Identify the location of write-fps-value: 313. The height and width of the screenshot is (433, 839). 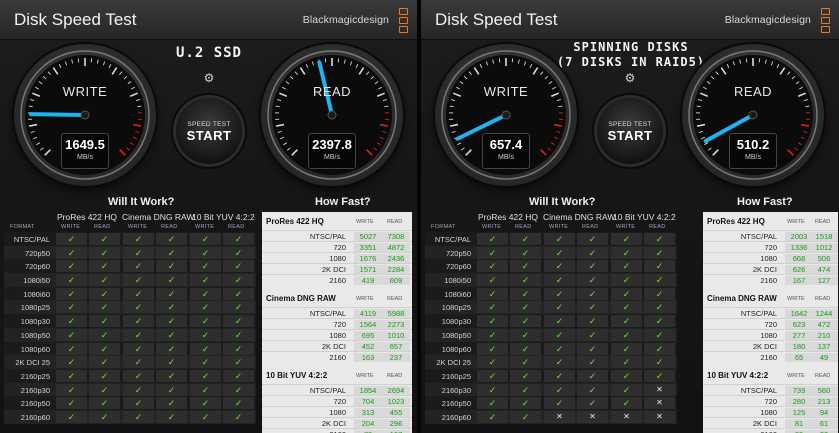
(368, 412).